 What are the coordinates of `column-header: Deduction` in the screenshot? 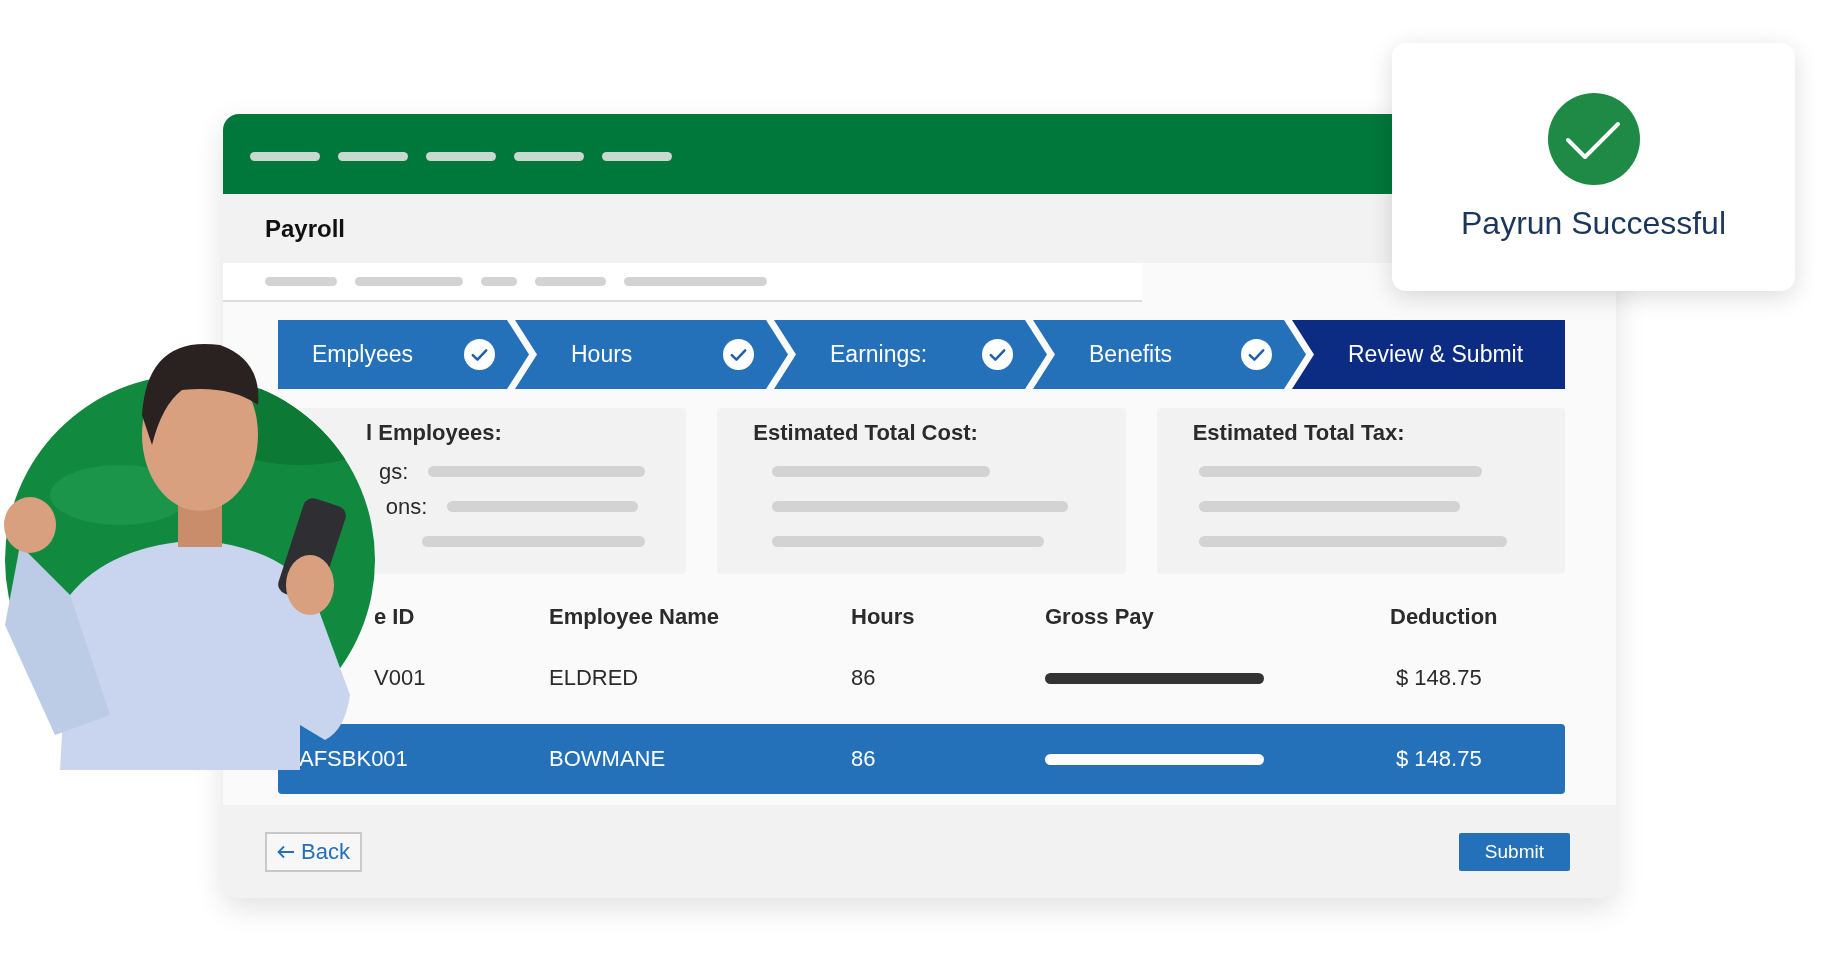 It's located at (1444, 617).